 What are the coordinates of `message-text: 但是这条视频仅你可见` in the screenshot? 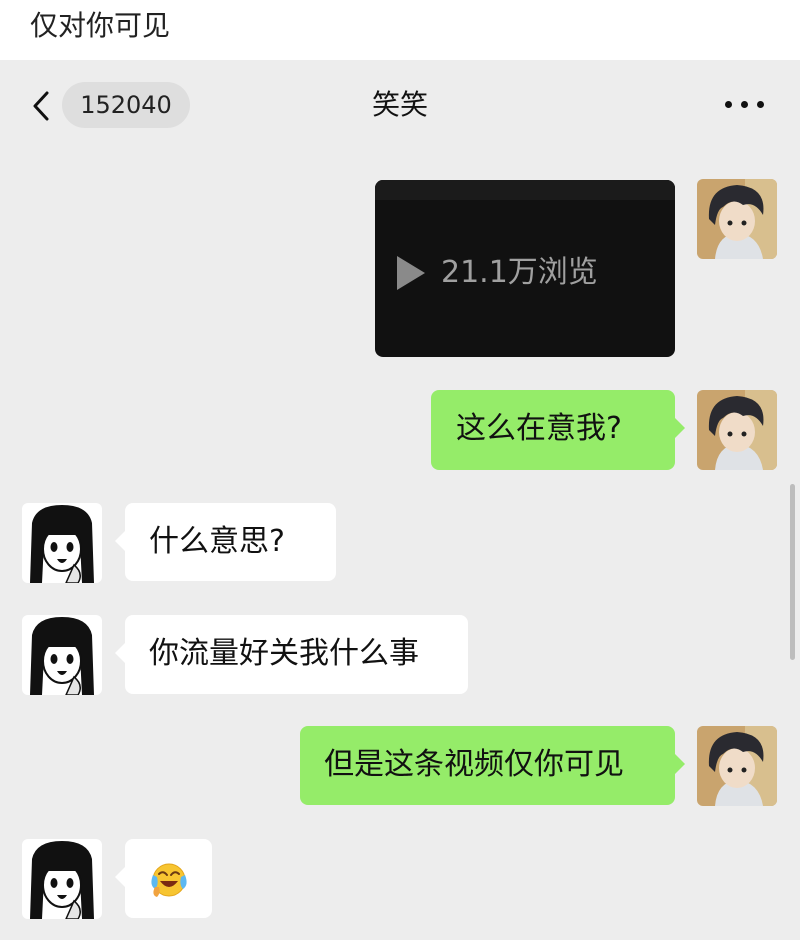 It's located at (474, 764).